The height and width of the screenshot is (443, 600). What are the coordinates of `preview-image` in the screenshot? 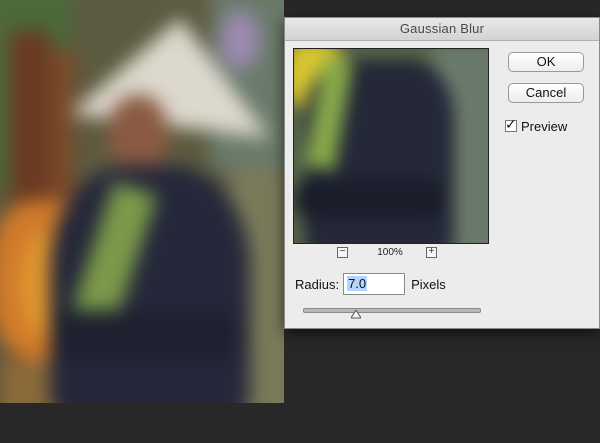 It's located at (391, 146).